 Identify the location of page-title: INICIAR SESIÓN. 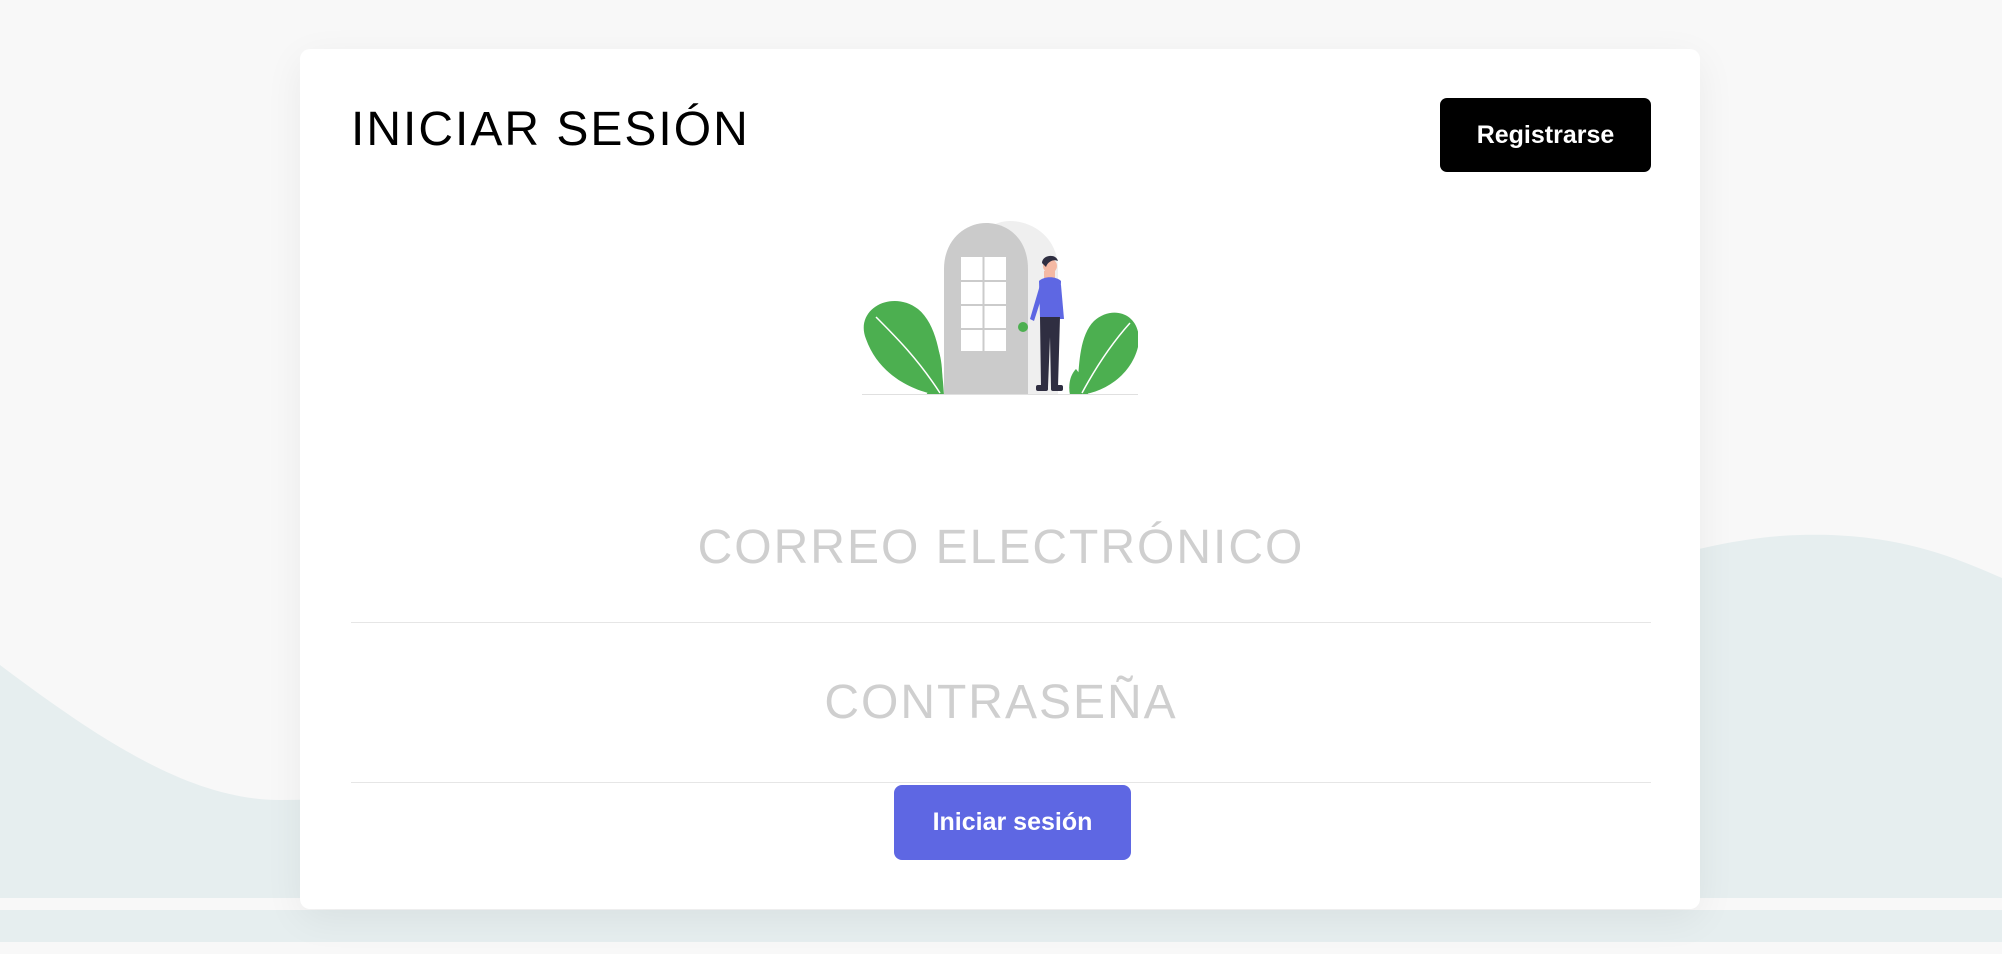
(550, 129).